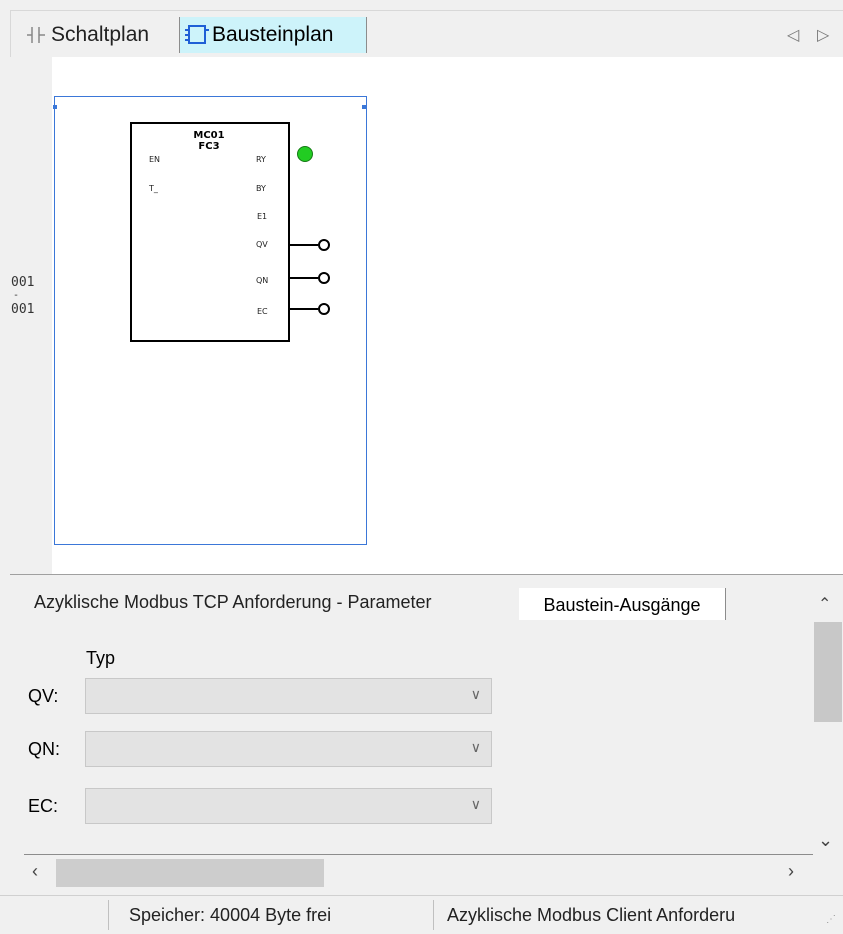  I want to click on function-block-icon, so click(197, 35).